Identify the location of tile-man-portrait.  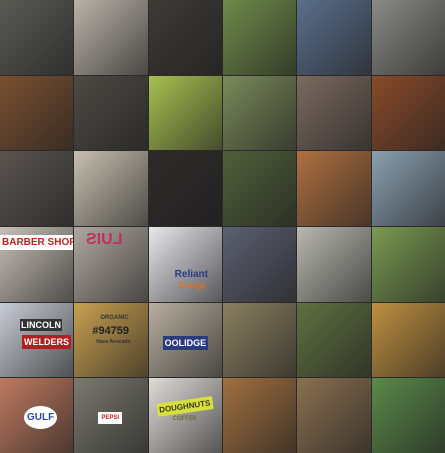
(334, 113).